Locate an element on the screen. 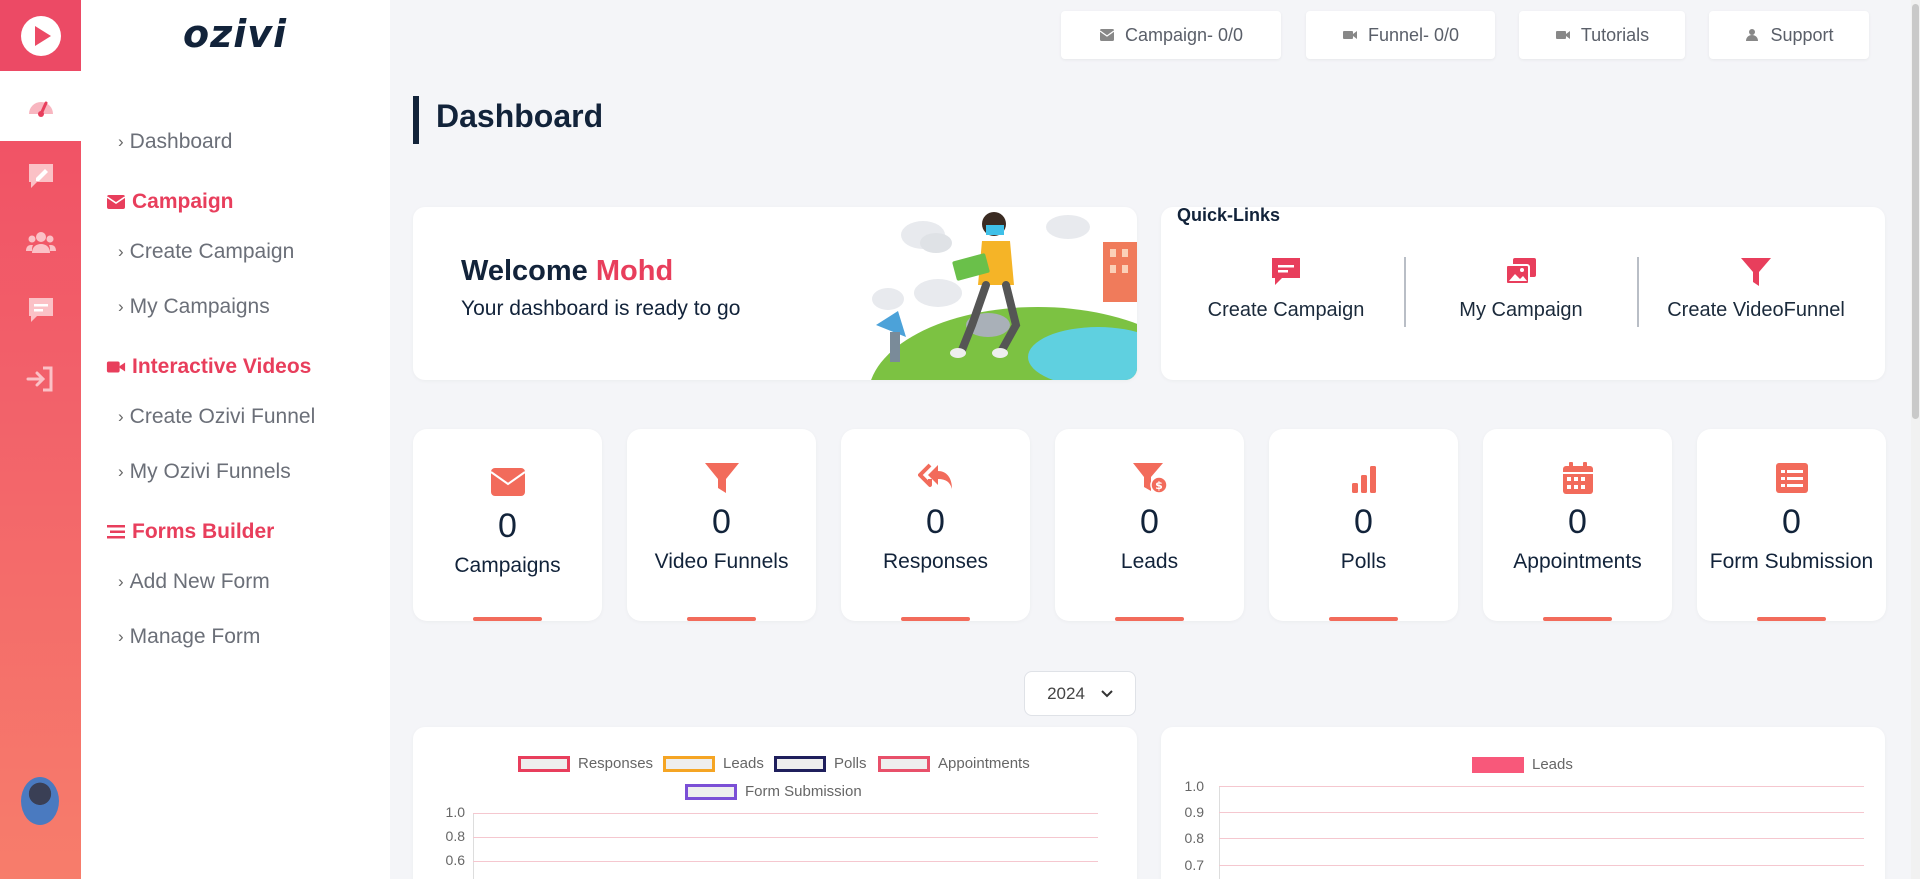  funnel-quota-button: Funnel- 0/0 is located at coordinates (1400, 35).